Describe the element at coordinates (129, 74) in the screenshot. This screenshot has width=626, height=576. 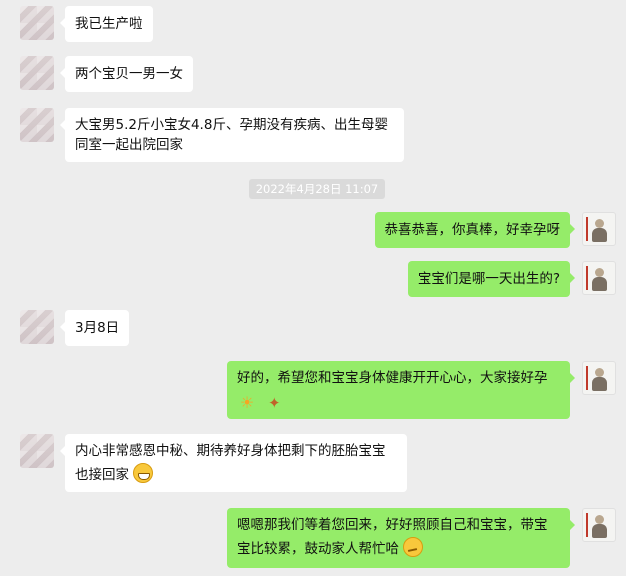
I see `message-text: 两个宝贝一男一女` at that location.